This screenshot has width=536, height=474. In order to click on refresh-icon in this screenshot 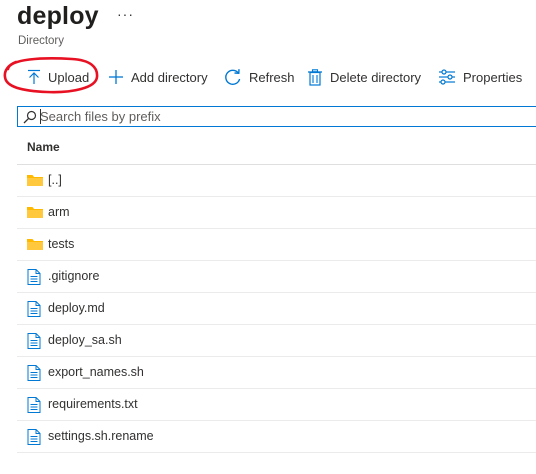, I will do `click(233, 77)`.